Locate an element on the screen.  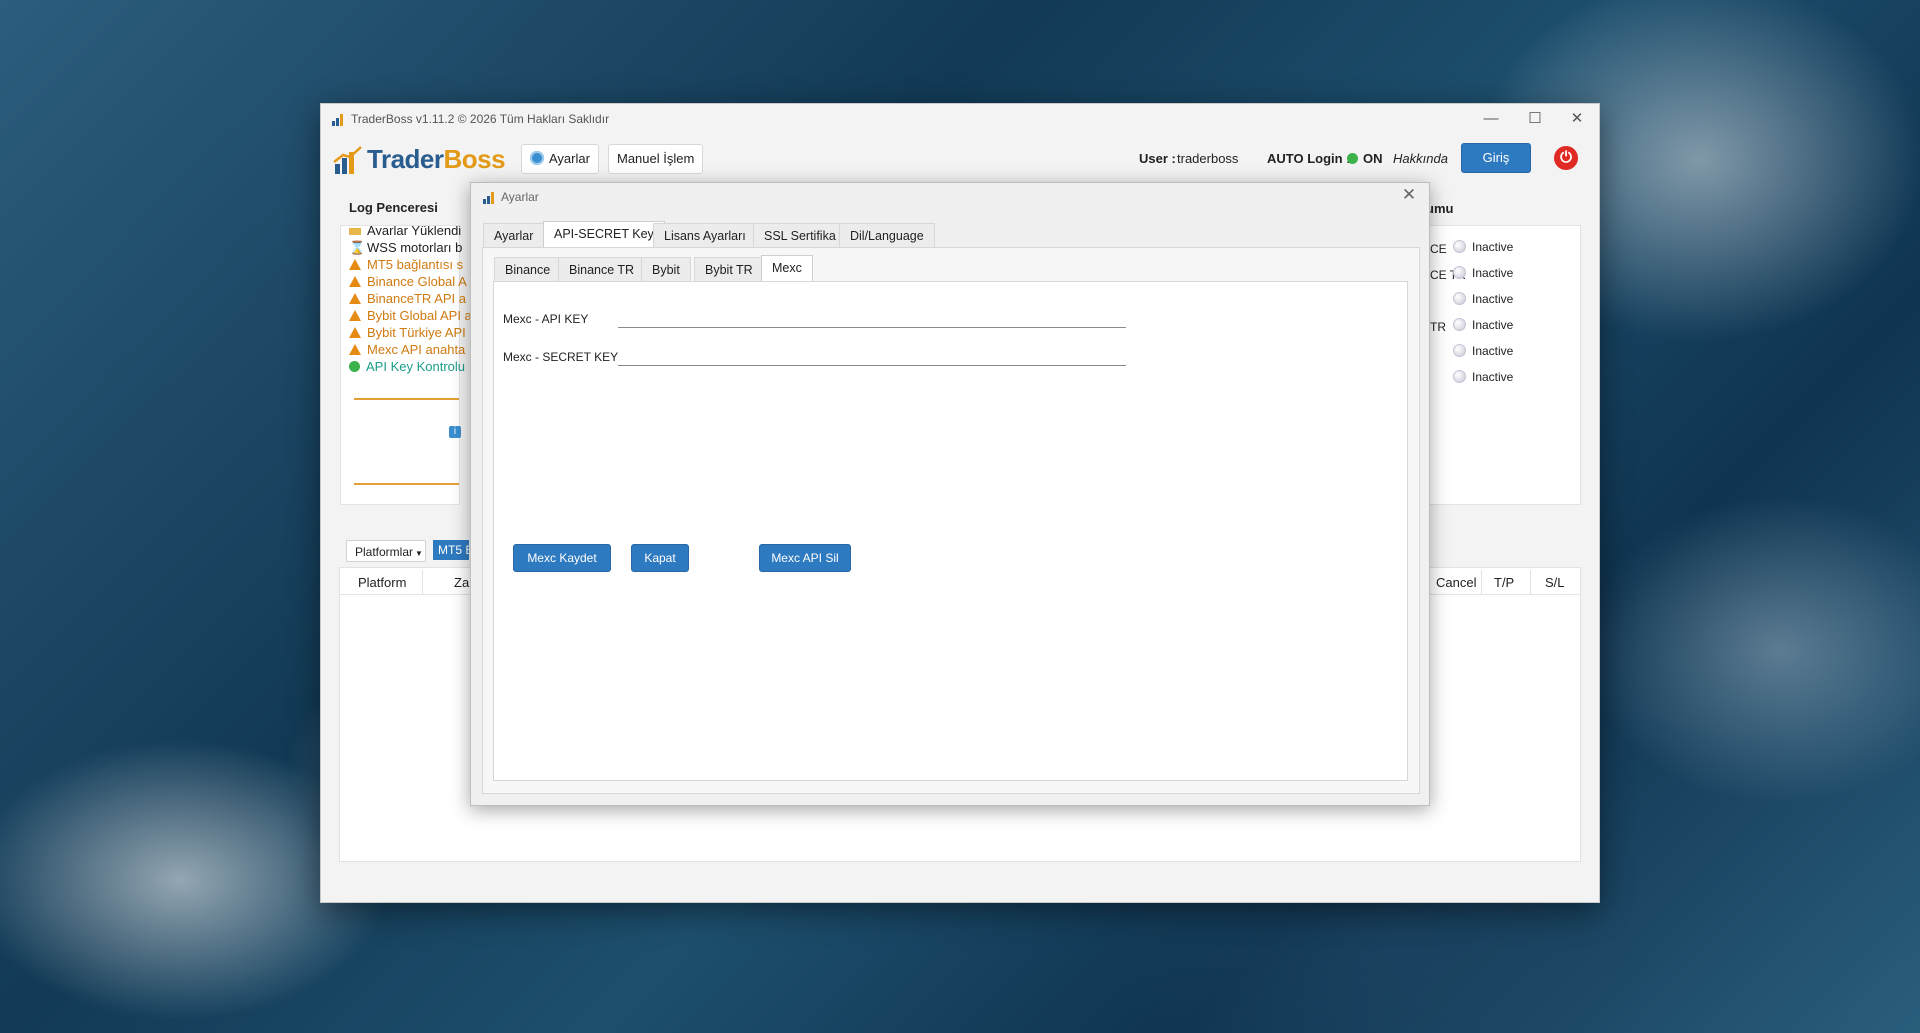
logo-chart-icon is located at coordinates (347, 160).